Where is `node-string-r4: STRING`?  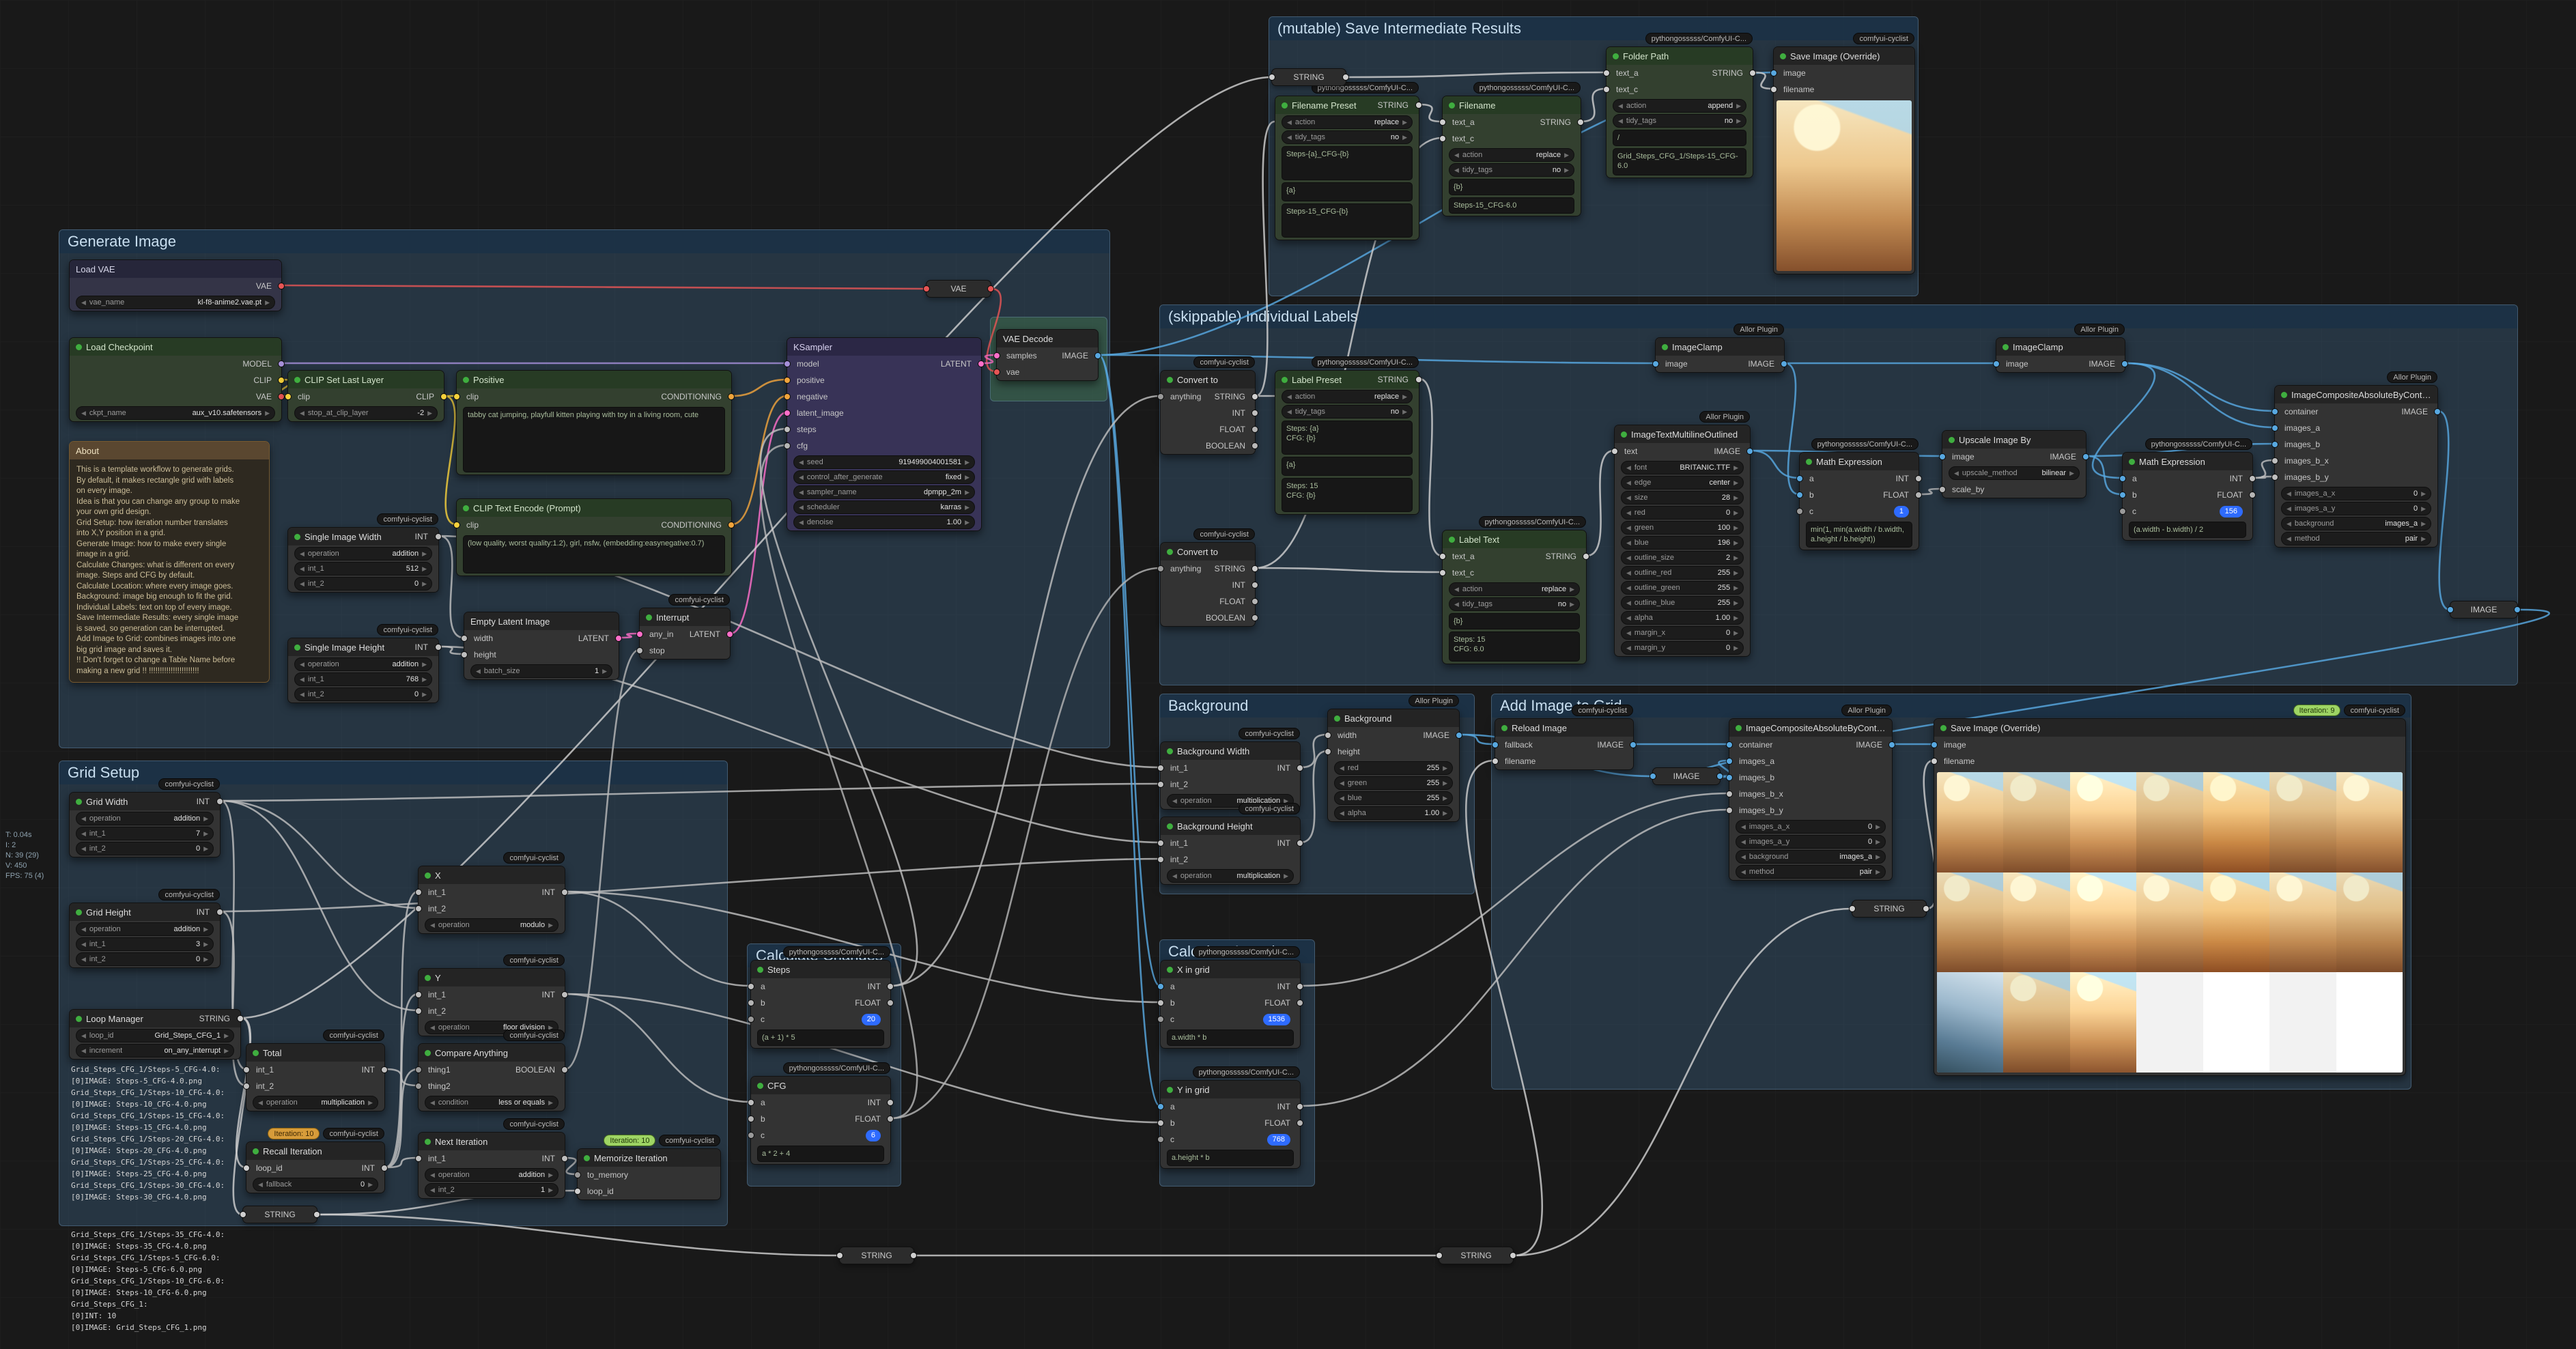 node-string-r4: STRING is located at coordinates (1889, 909).